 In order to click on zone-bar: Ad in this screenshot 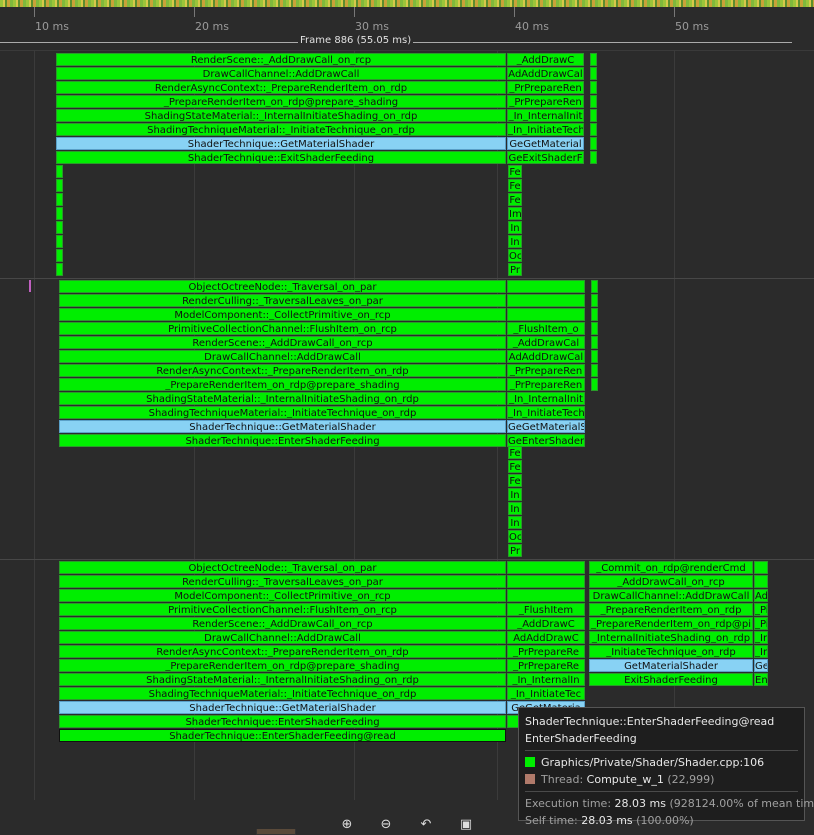, I will do `click(761, 595)`.